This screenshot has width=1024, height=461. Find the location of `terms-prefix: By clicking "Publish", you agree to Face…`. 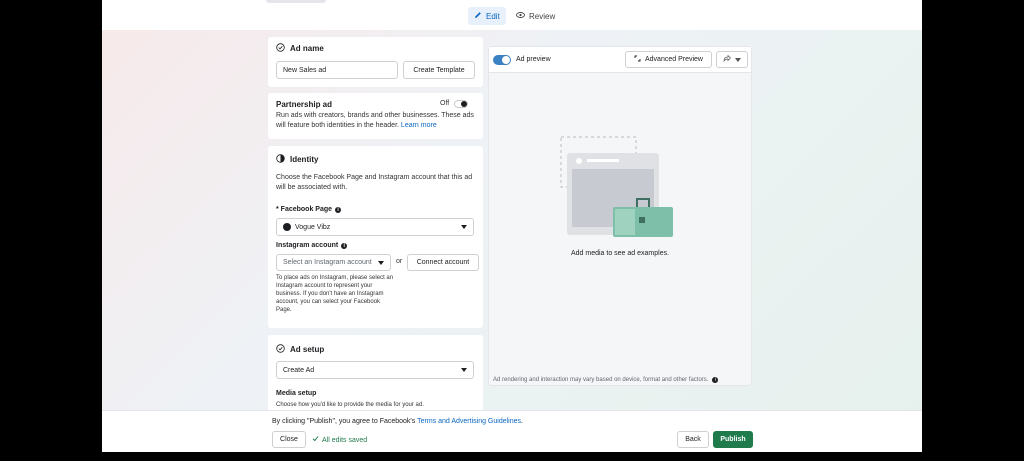

terms-prefix: By clicking "Publish", you agree to Face… is located at coordinates (344, 421).